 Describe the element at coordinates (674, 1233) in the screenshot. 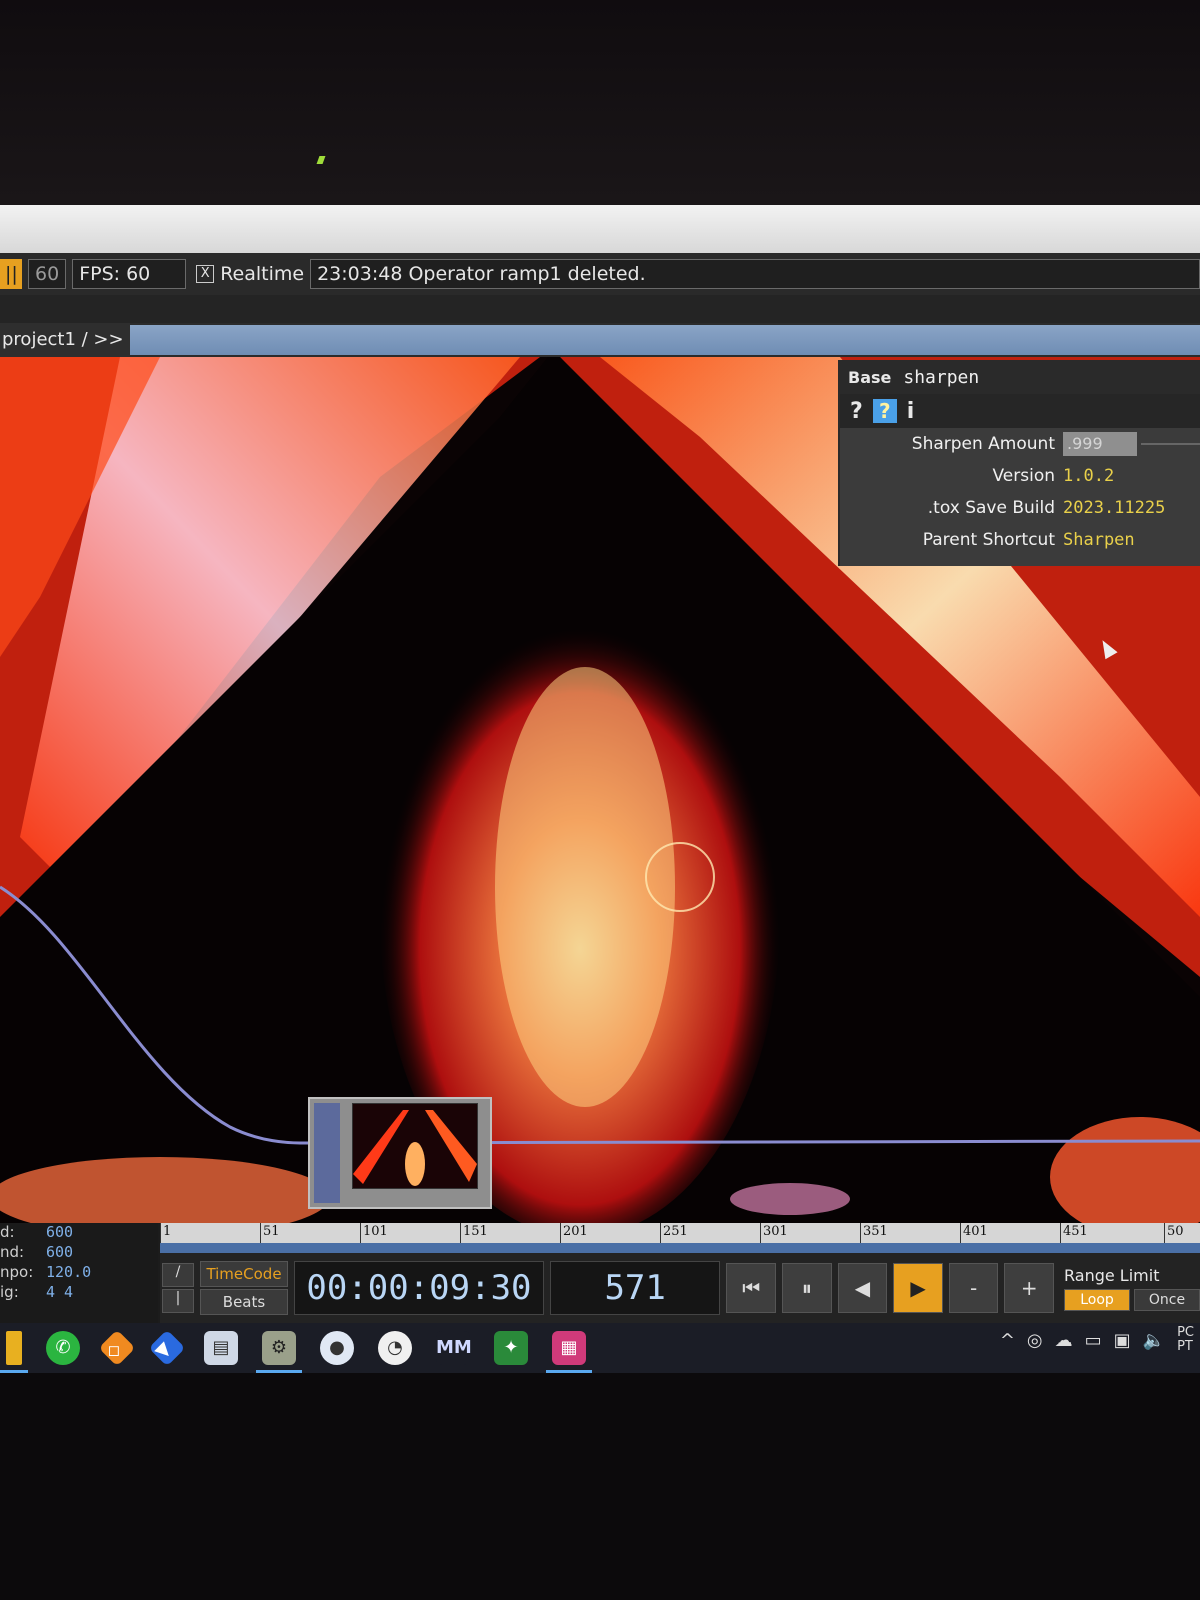

I see `ruler-tick: 251` at that location.